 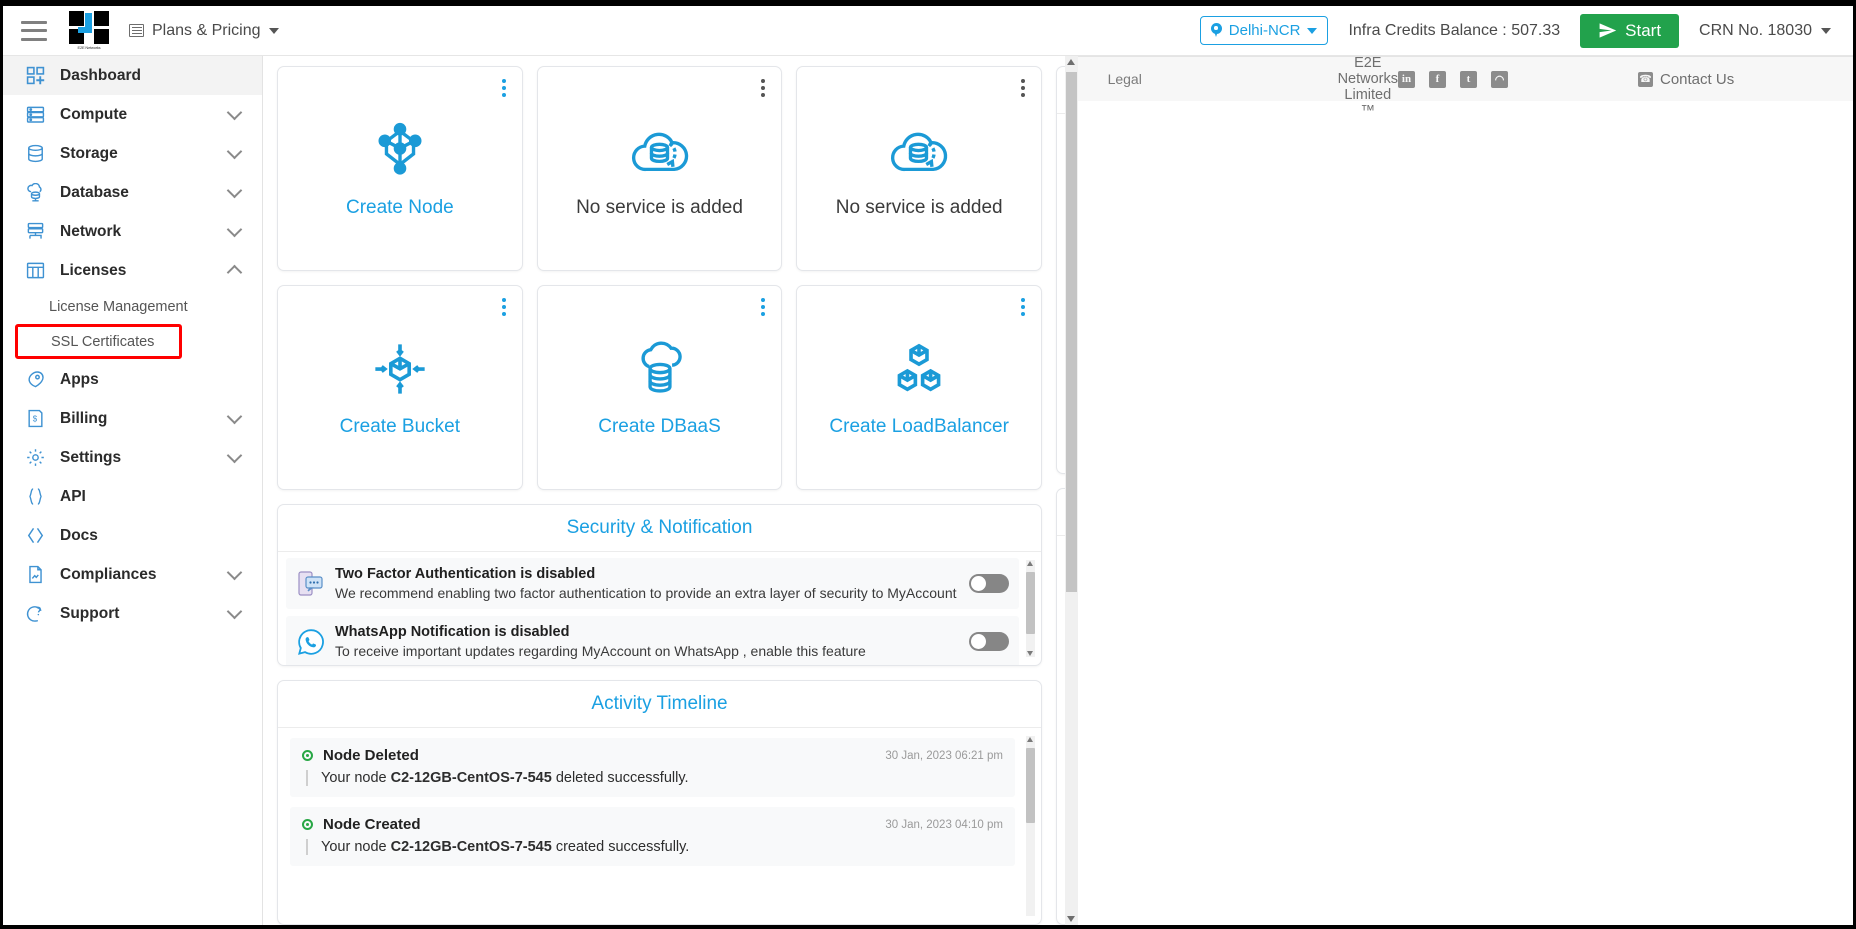 I want to click on sidebar-item-label: Billing, so click(x=84, y=418).